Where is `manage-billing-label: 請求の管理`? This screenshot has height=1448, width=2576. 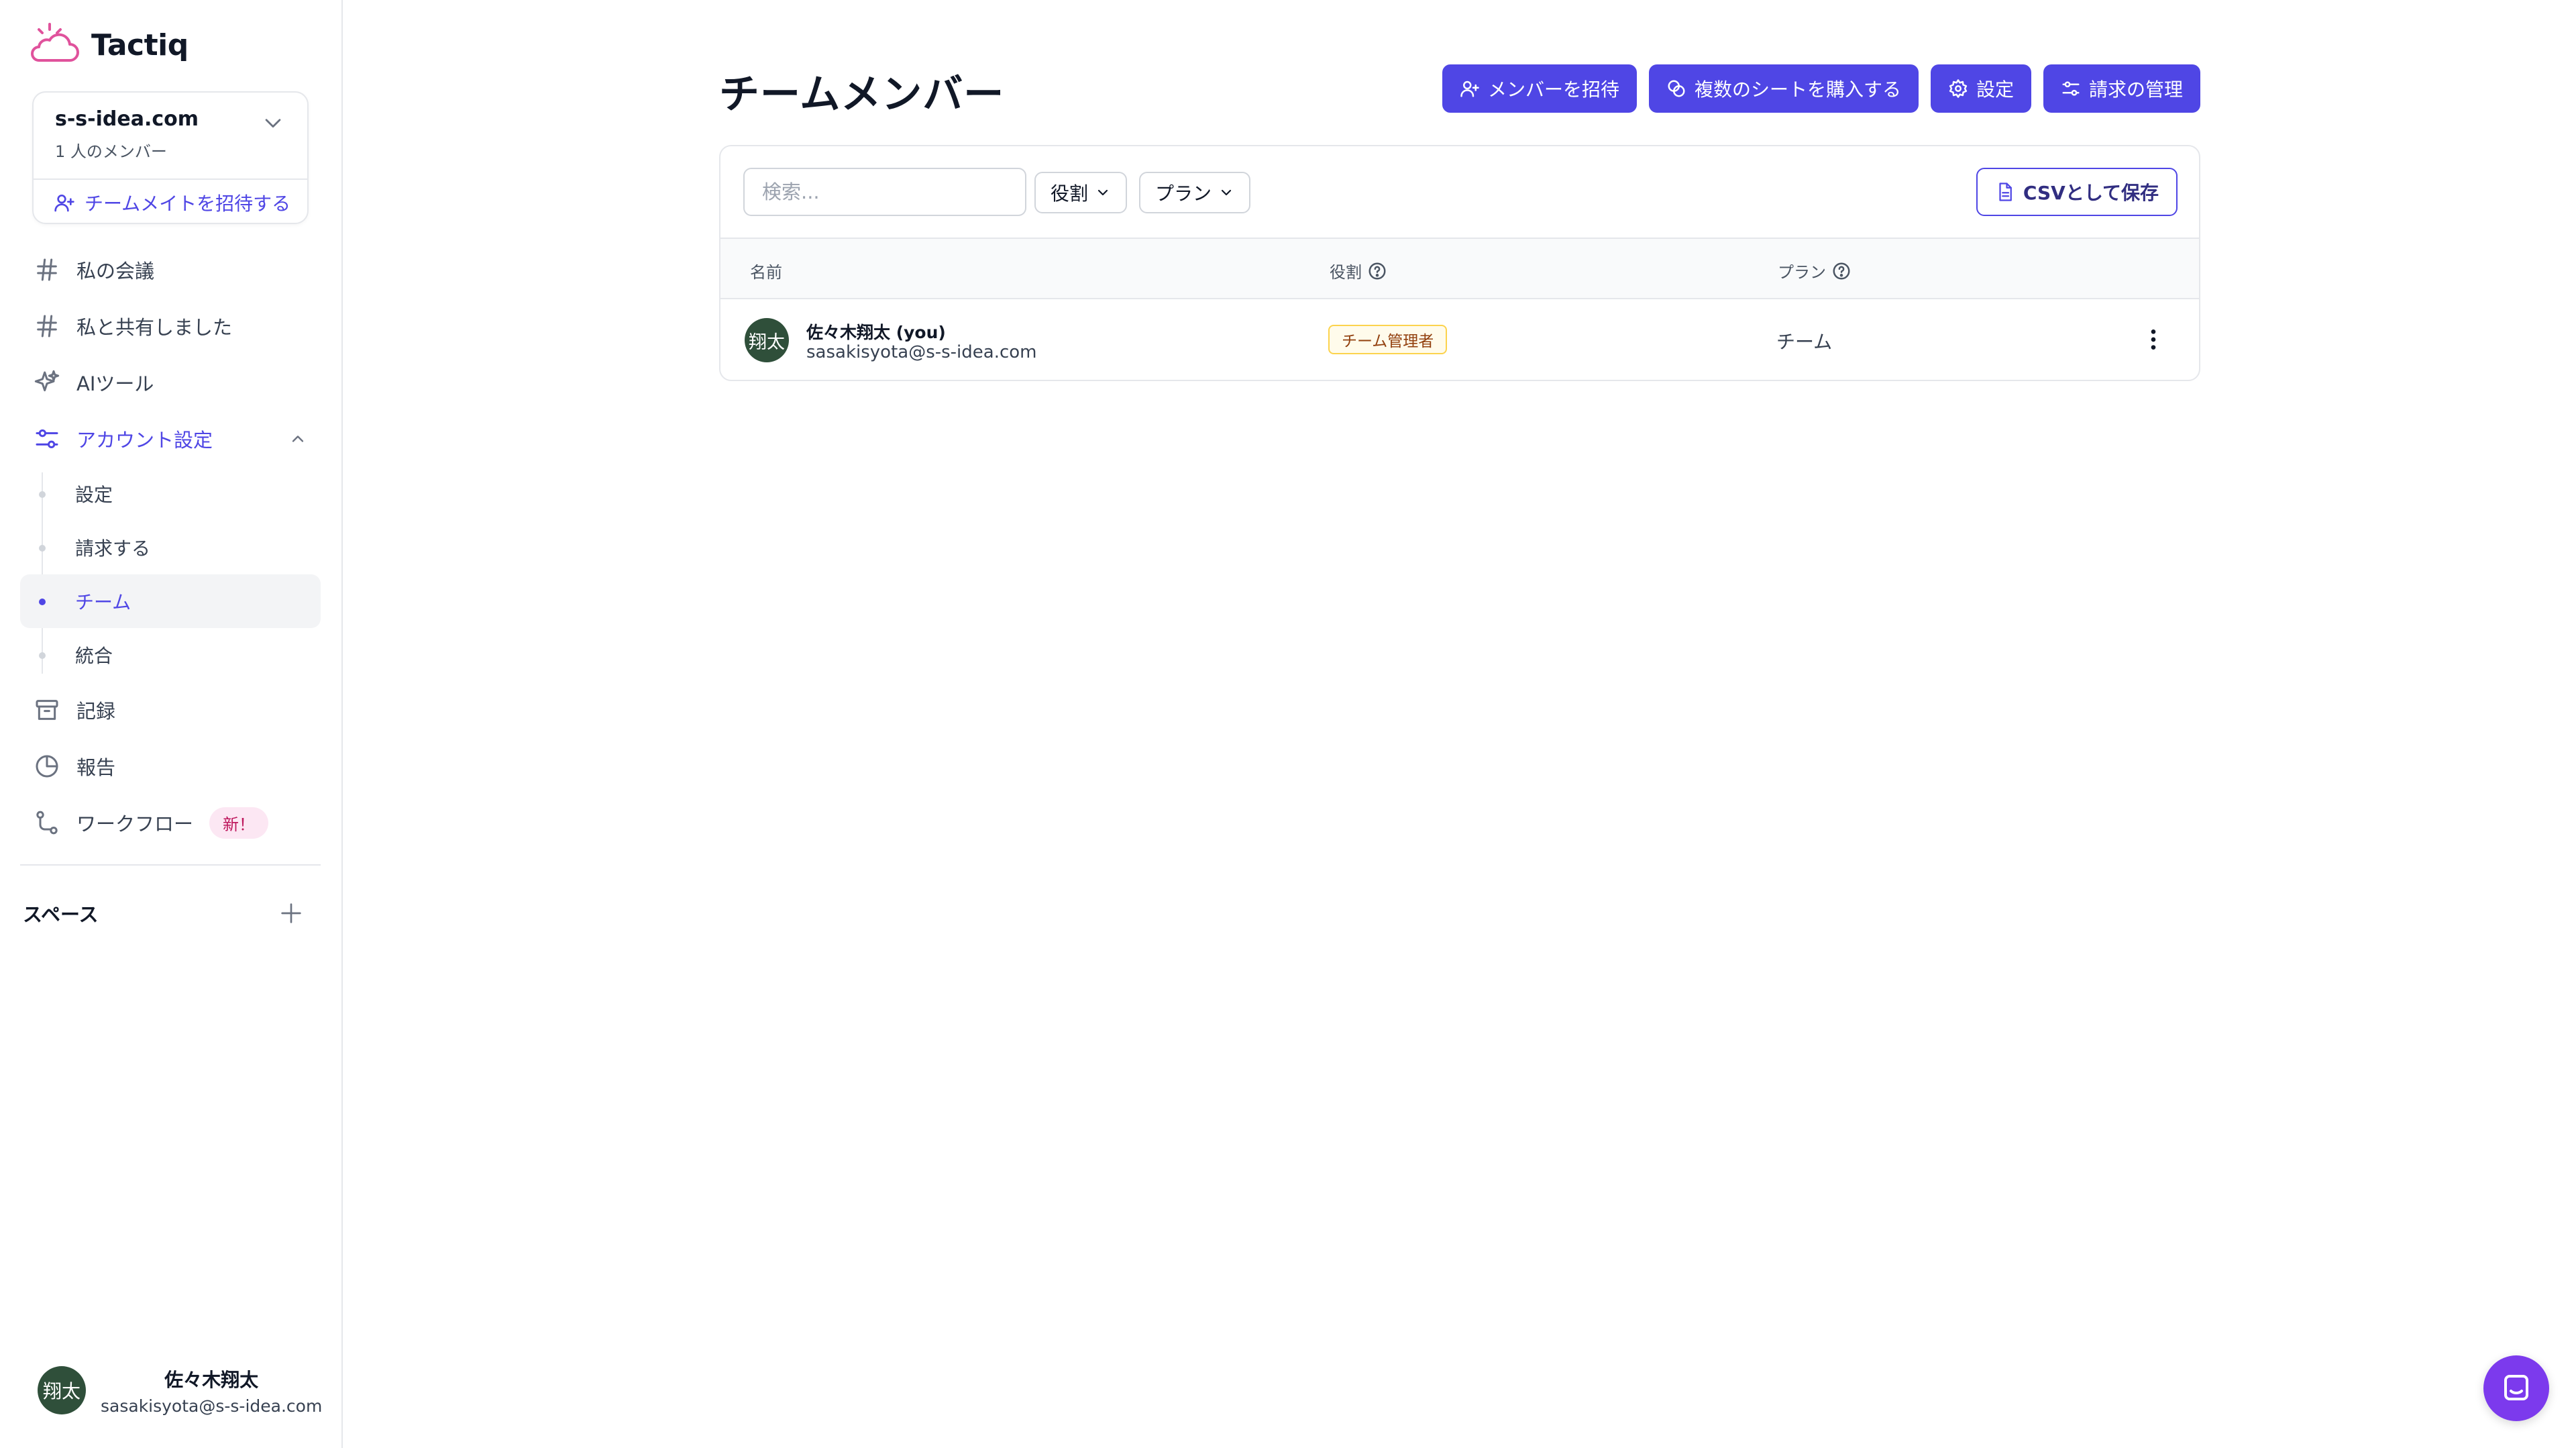 manage-billing-label: 請求の管理 is located at coordinates (2135, 90).